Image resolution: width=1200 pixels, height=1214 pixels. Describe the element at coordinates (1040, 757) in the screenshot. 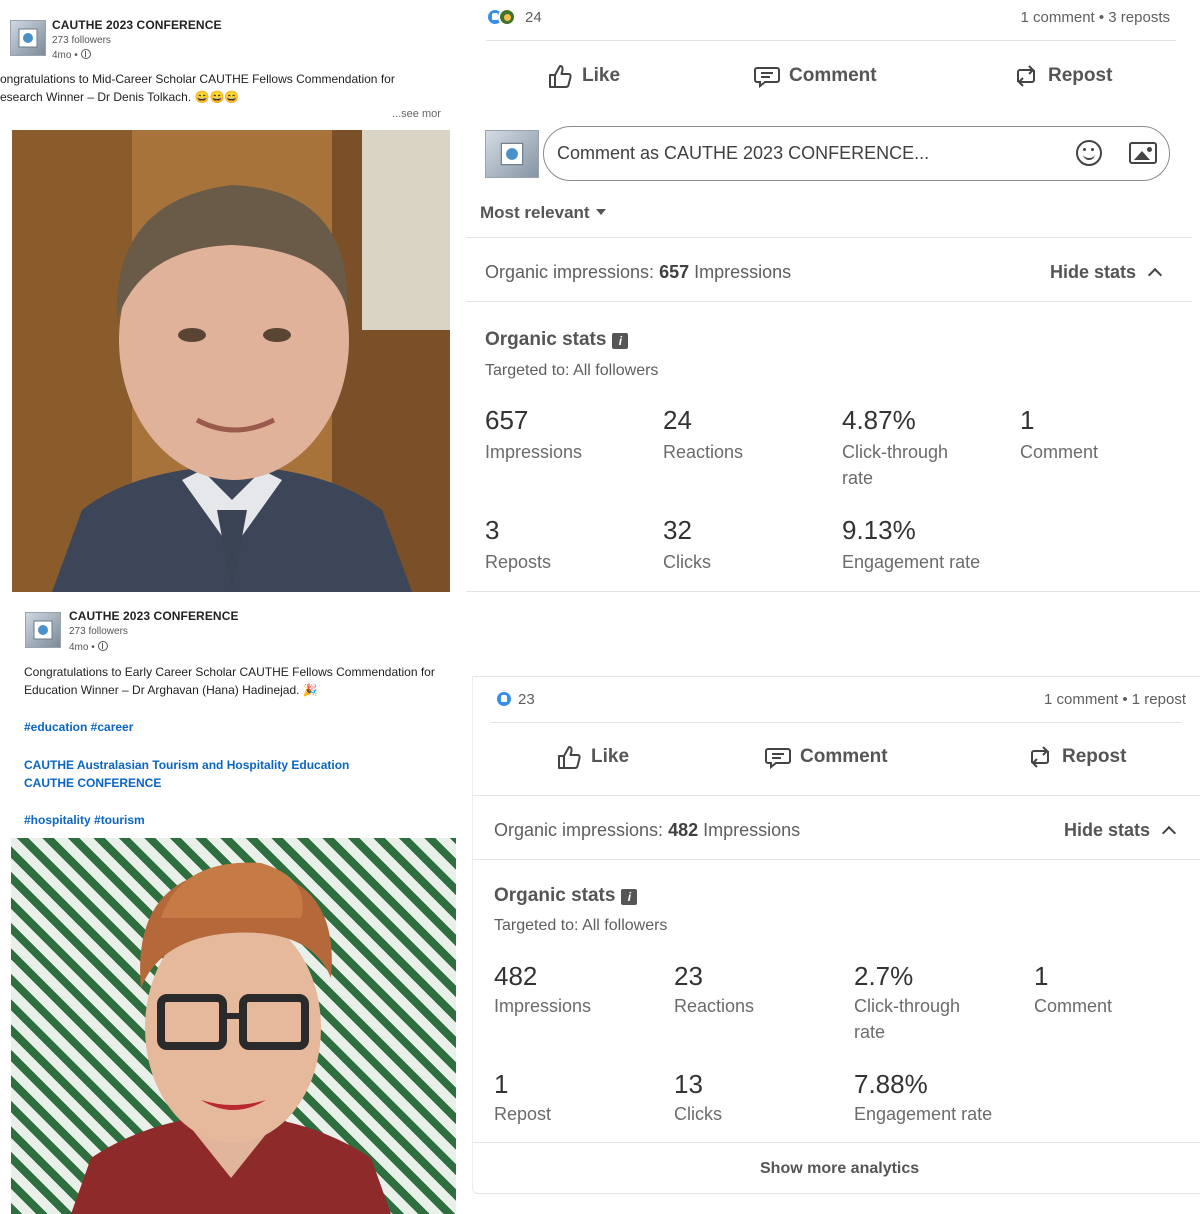

I see `repost-icon` at that location.